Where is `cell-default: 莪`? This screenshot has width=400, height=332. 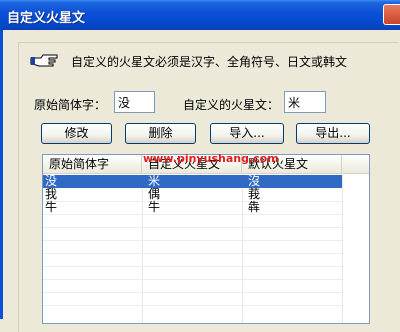 cell-default: 莪 is located at coordinates (254, 194).